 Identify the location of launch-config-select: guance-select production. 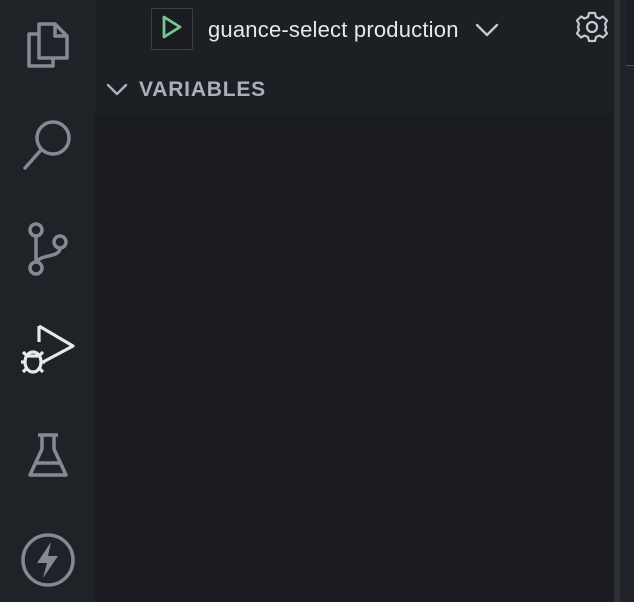
(353, 30).